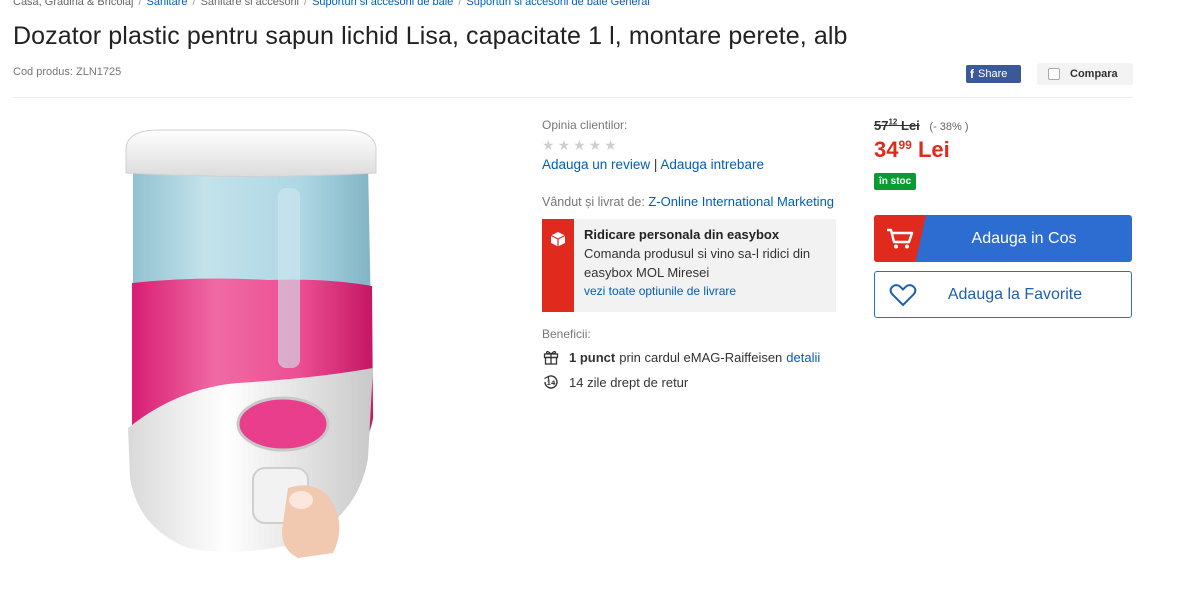  I want to click on product-code-value: ZLN1725, so click(99, 72).